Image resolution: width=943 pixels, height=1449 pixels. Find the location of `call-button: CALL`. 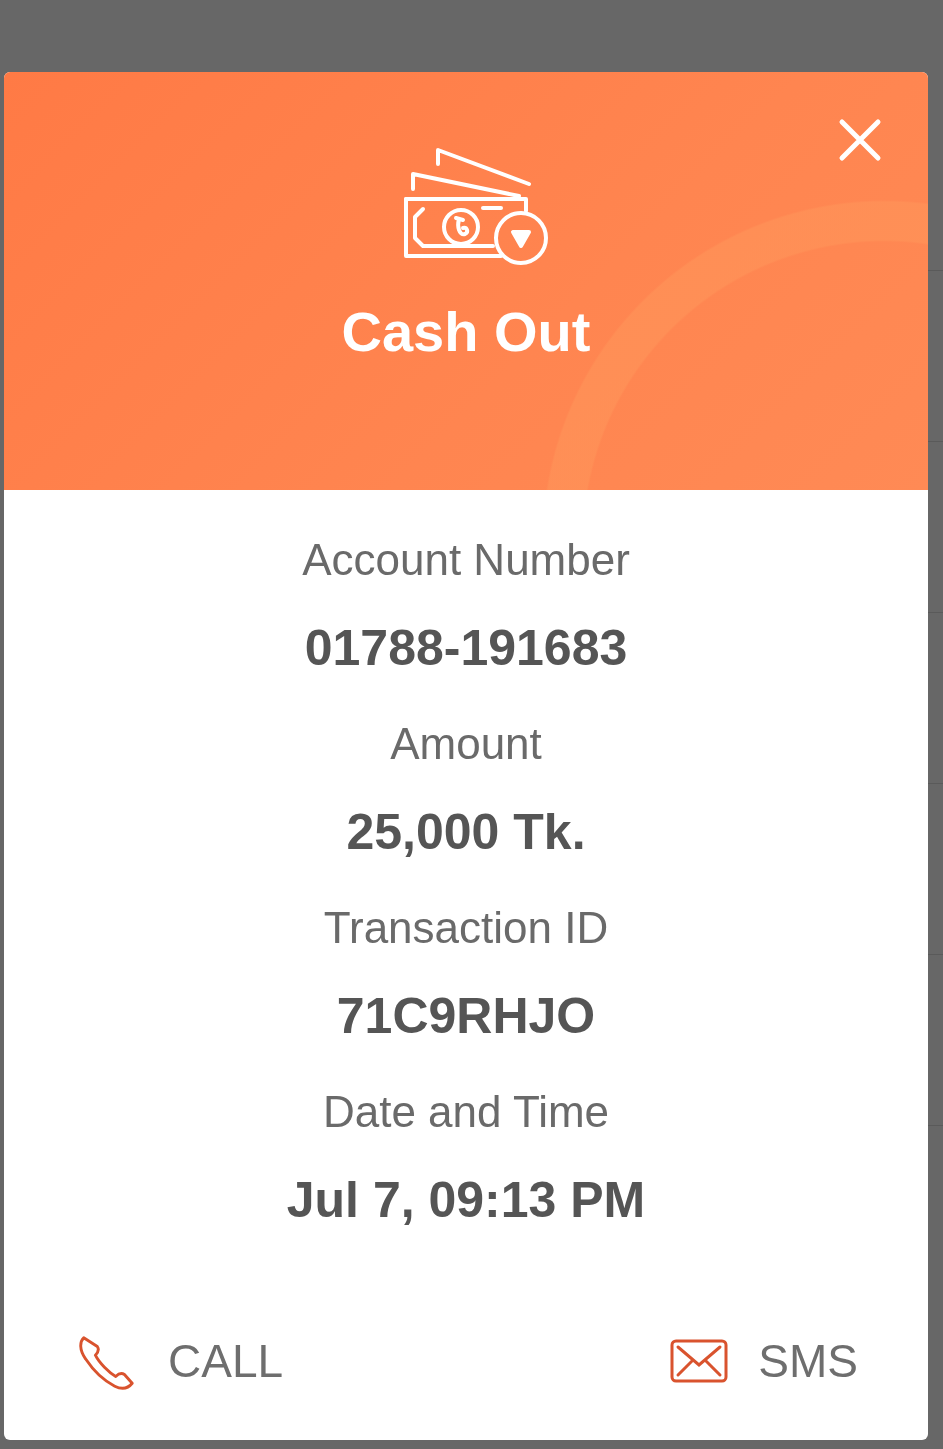

call-button: CALL is located at coordinates (180, 1361).